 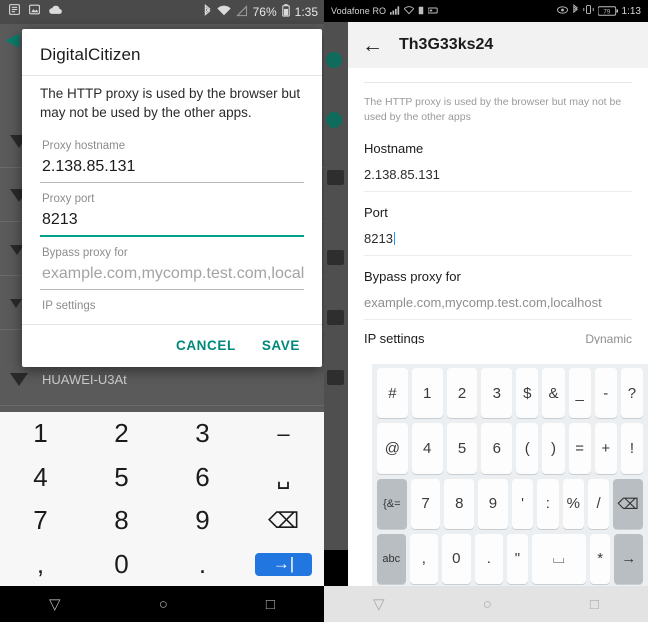 I want to click on wifi-icon, so click(x=223, y=12).